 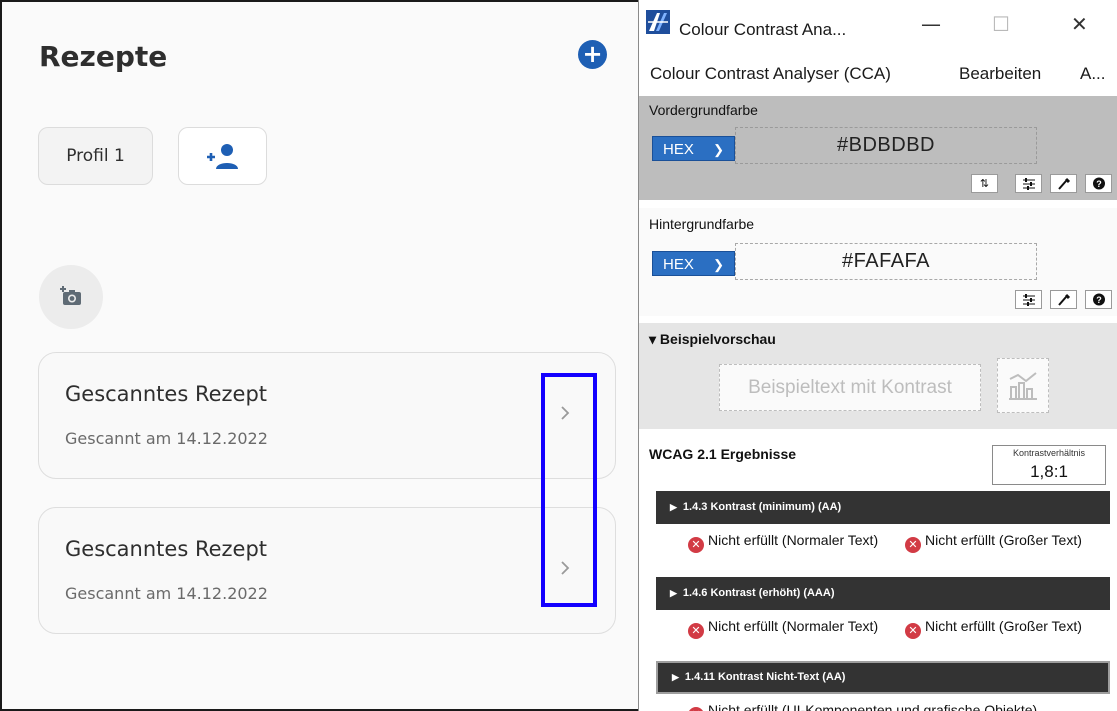 What do you see at coordinates (931, 24) in the screenshot?
I see `minimize-button: —` at bounding box center [931, 24].